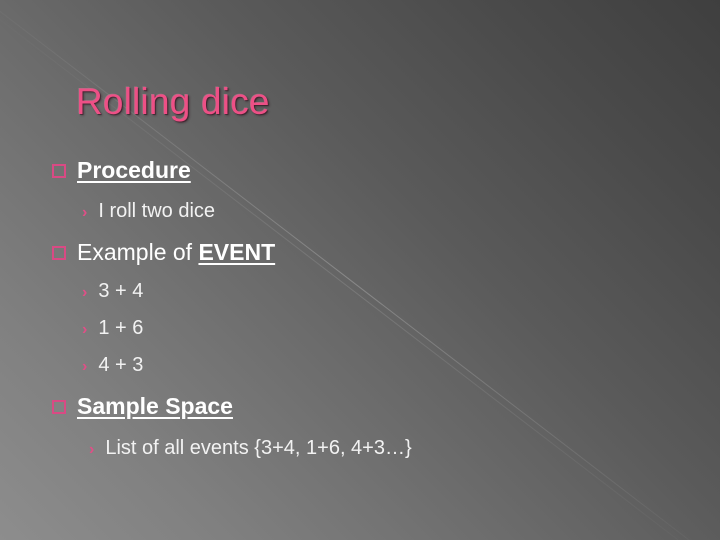 The width and height of the screenshot is (720, 540). I want to click on bullet-level2-label: 4 + 3, so click(121, 365).